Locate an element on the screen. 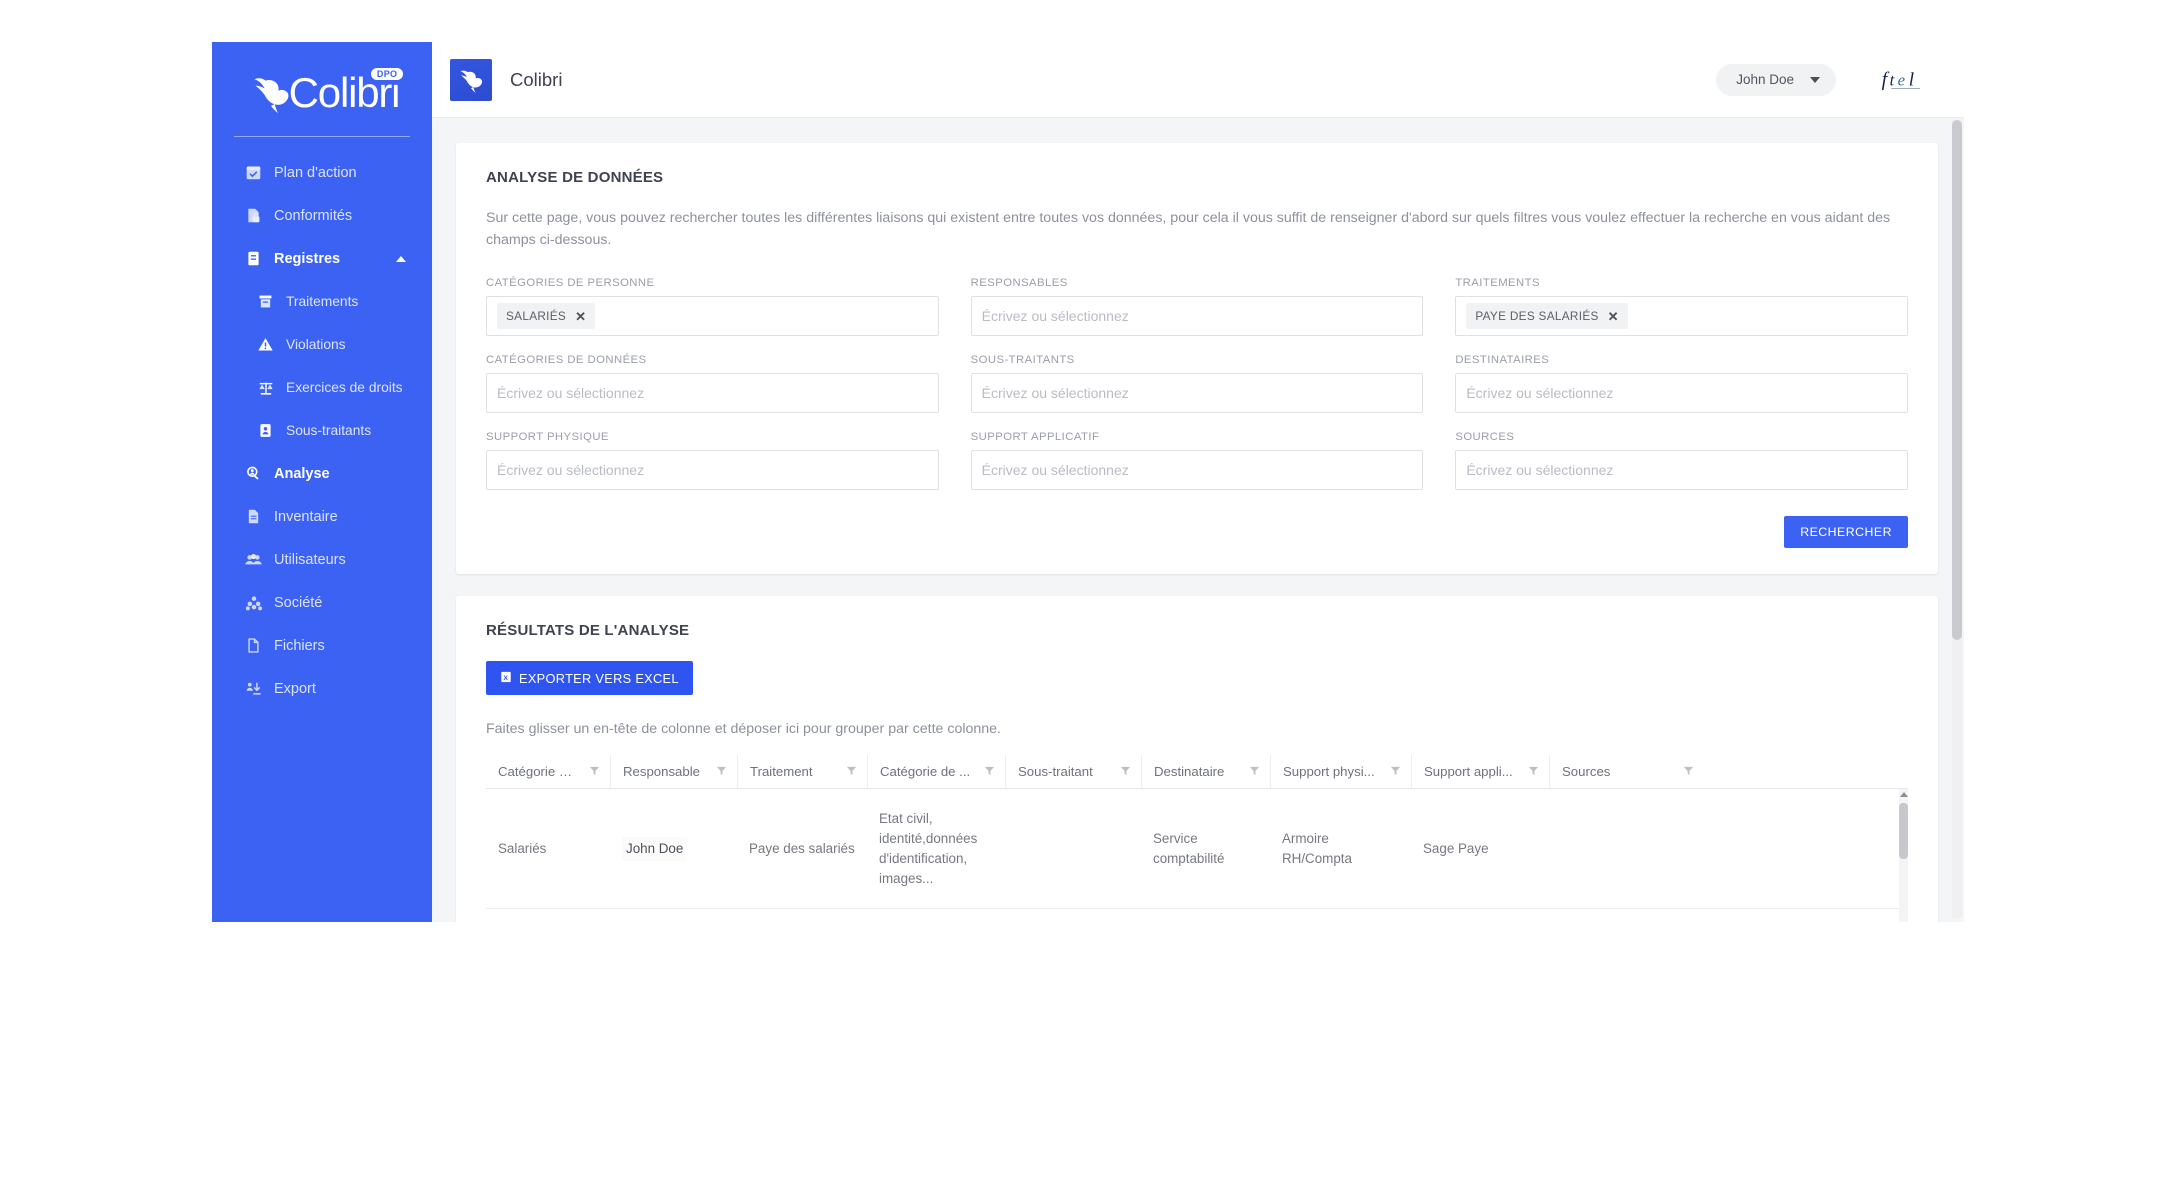  field-responsables: RESPONSABLES Écrivez ou sélectionnez is located at coordinates (1197, 307).